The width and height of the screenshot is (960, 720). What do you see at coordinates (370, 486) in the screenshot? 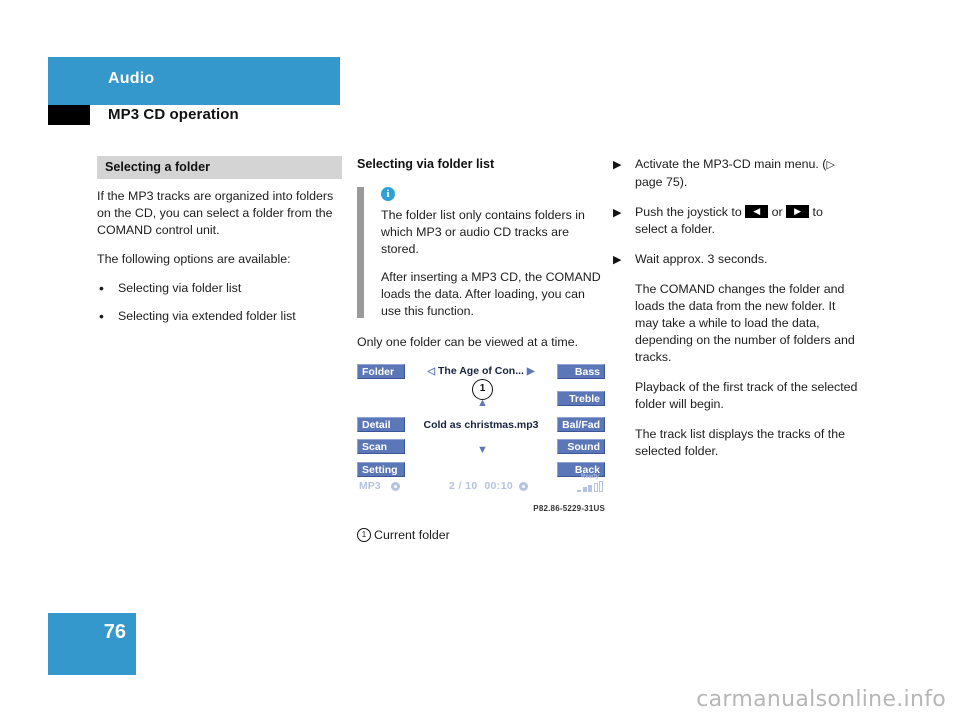
I see `status-source-label: MP3` at bounding box center [370, 486].